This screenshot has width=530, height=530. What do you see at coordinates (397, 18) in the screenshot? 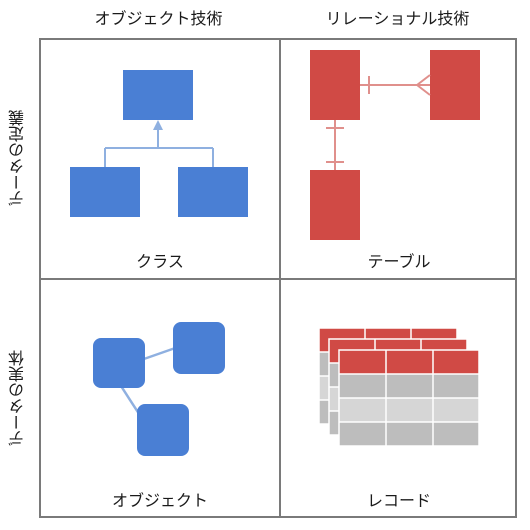
I see `column-header-relational-tech: リレーショナル技術` at bounding box center [397, 18].